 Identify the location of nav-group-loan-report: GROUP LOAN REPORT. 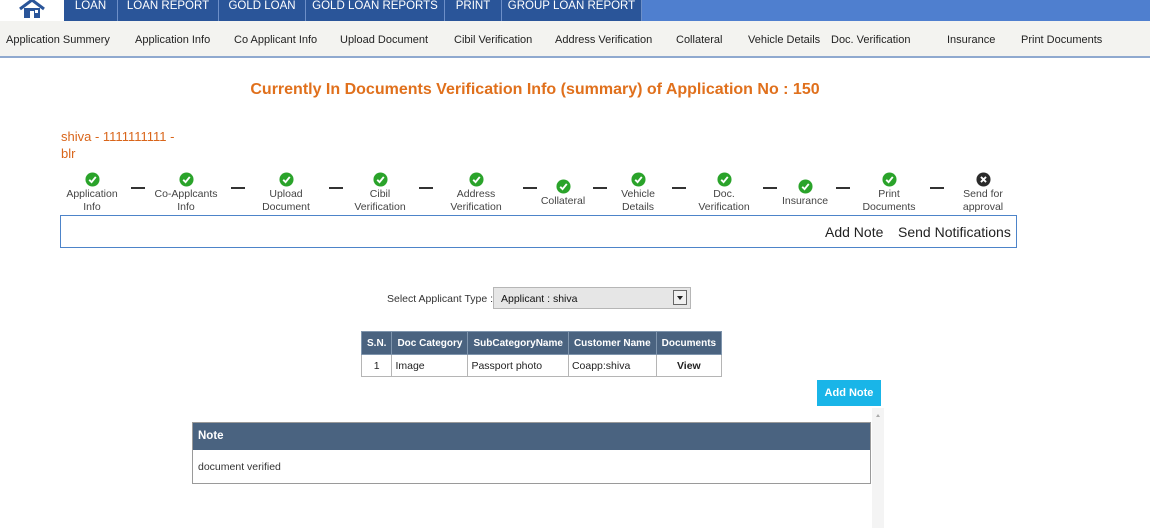
(572, 10).